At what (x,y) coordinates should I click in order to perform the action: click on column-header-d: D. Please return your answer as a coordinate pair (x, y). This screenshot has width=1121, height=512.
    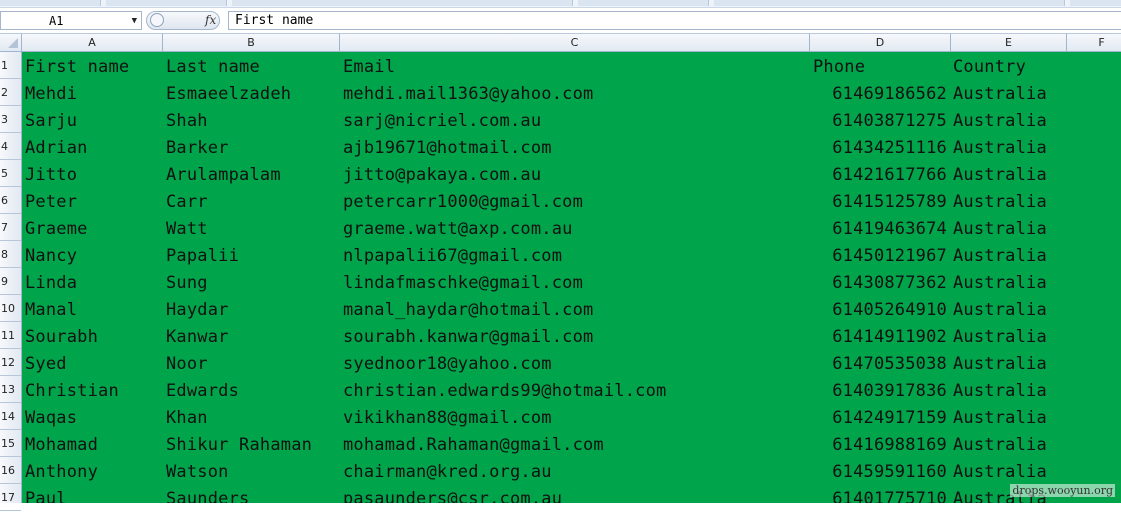
    Looking at the image, I should click on (880, 42).